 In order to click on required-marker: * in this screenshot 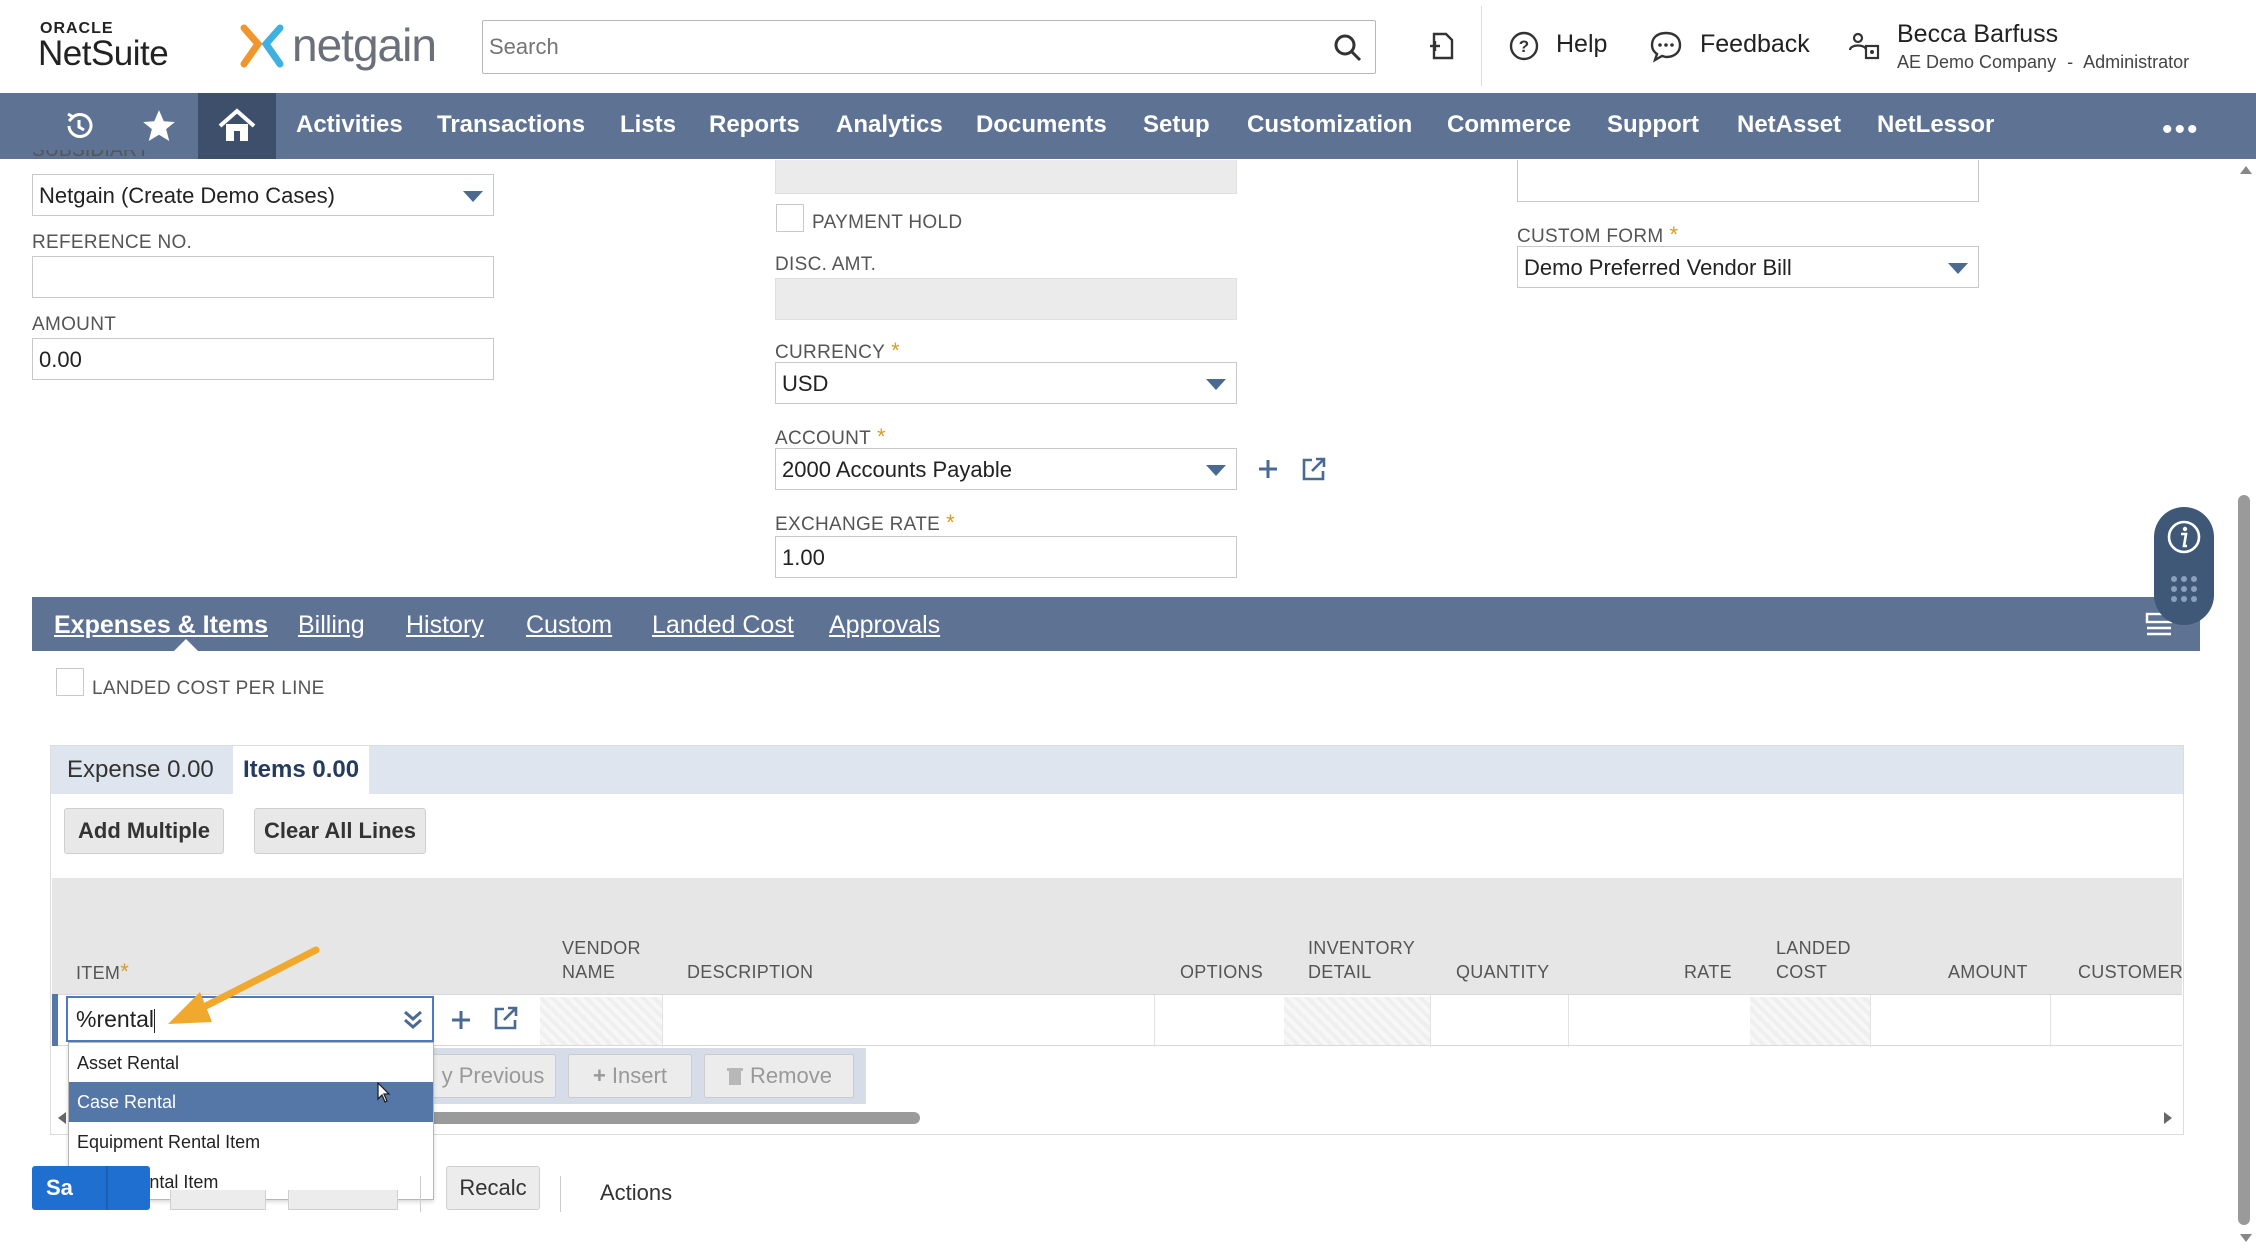, I will do `click(125, 971)`.